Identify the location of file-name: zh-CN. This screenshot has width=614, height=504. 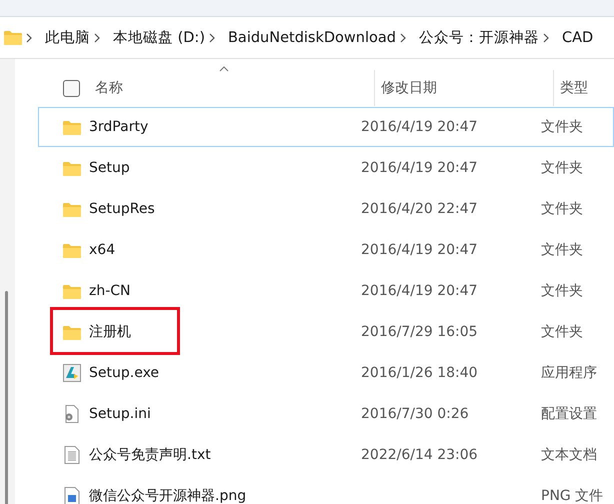
(110, 291).